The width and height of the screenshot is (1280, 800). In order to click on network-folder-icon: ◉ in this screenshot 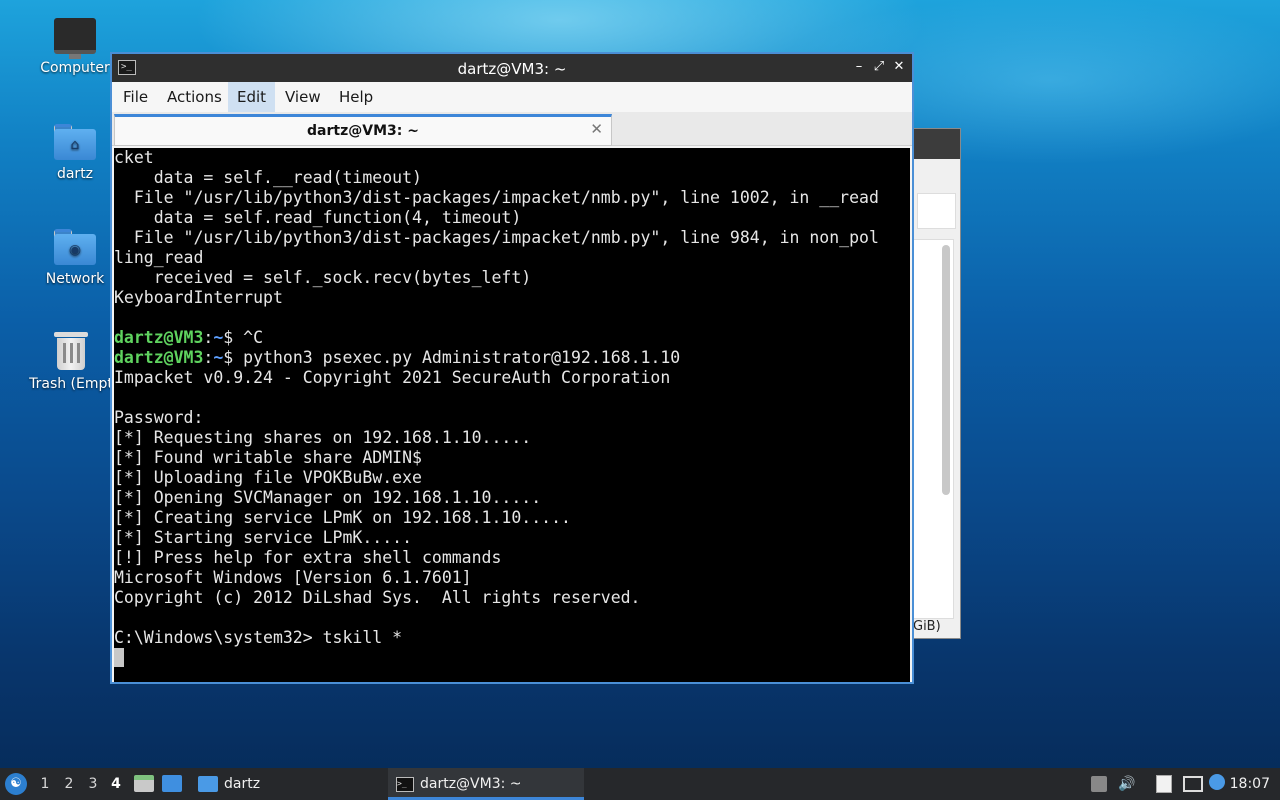, I will do `click(75, 247)`.